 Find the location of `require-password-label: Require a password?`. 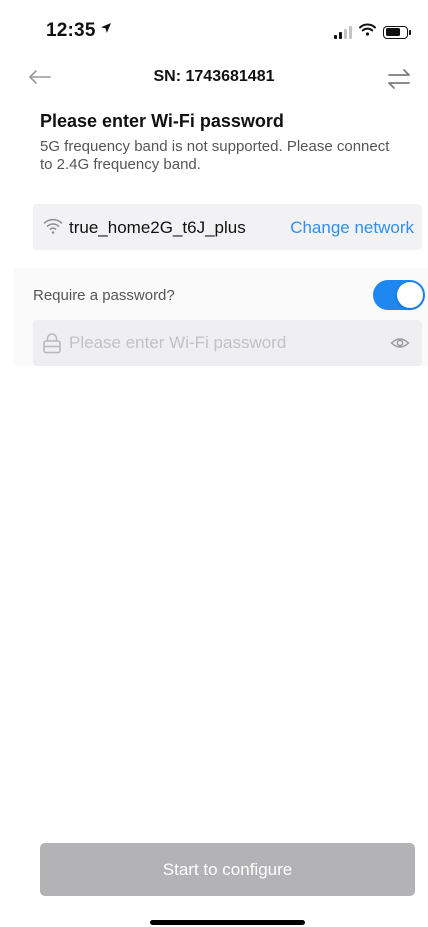

require-password-label: Require a password? is located at coordinates (104, 295).